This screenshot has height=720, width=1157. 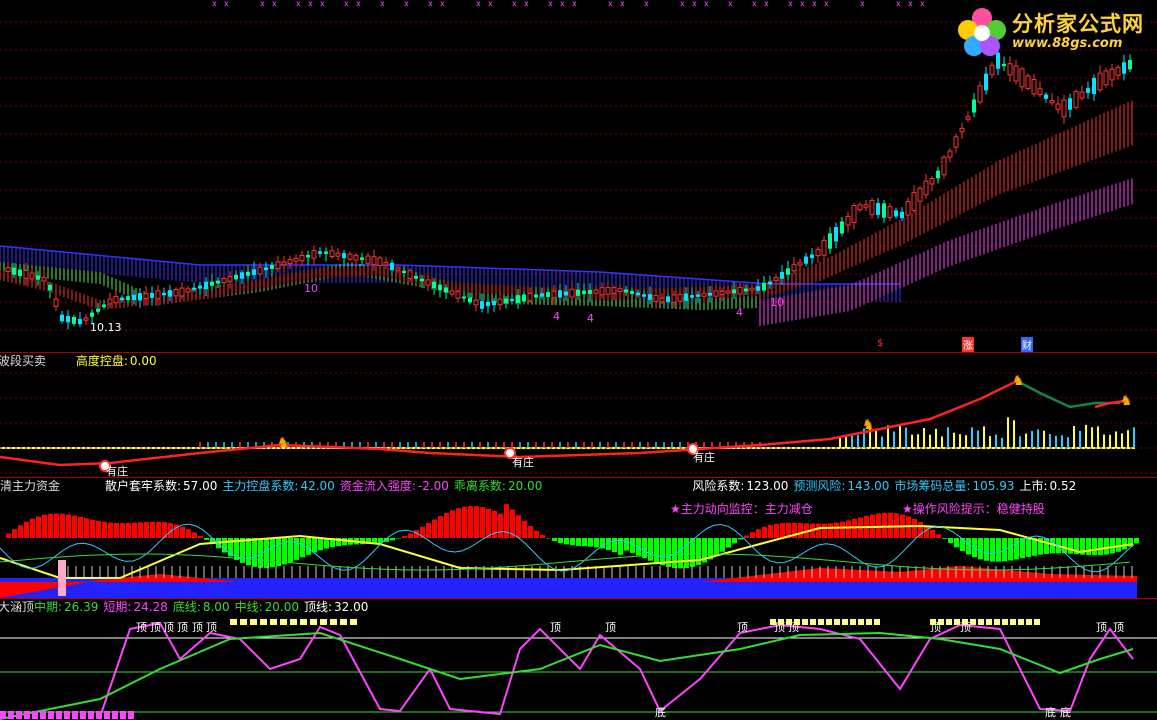 I want to click on pane-header: 波段买卖 高度控盘: 0.00, so click(x=81, y=361).